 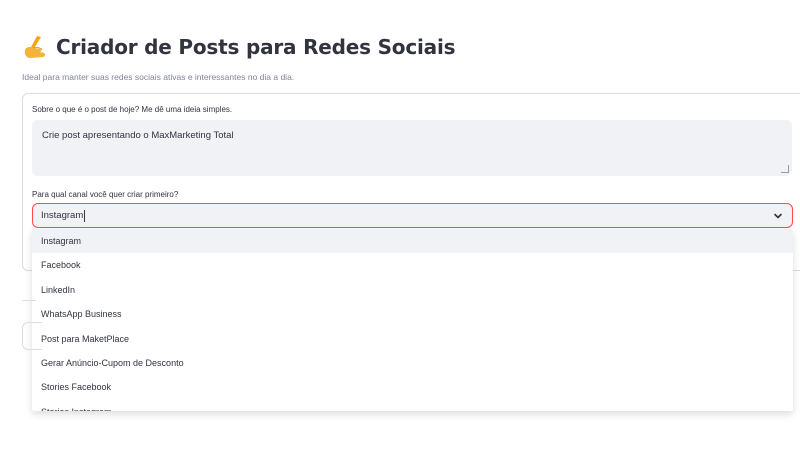 I want to click on secondary-container, so click(x=32, y=336).